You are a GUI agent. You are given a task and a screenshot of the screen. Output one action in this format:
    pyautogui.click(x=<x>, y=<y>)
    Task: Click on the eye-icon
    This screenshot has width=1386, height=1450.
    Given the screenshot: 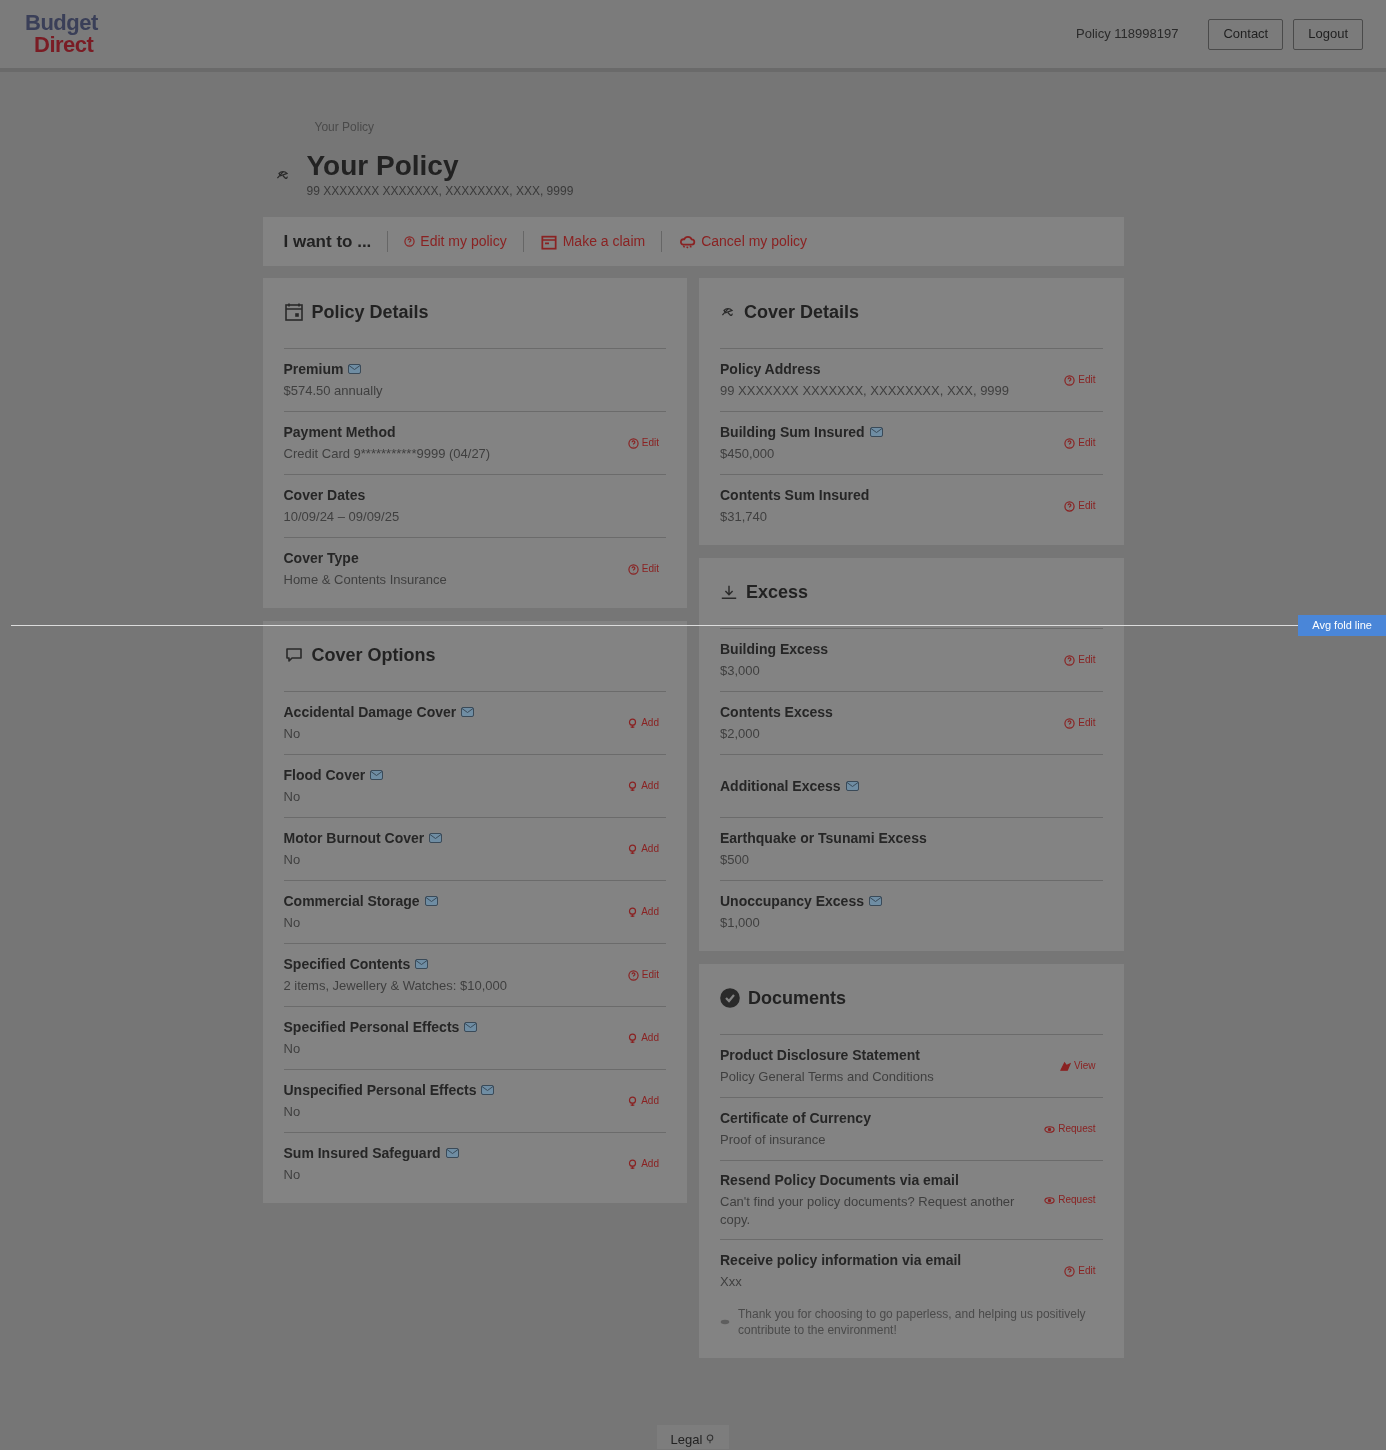 What is the action you would take?
    pyautogui.click(x=1050, y=1129)
    